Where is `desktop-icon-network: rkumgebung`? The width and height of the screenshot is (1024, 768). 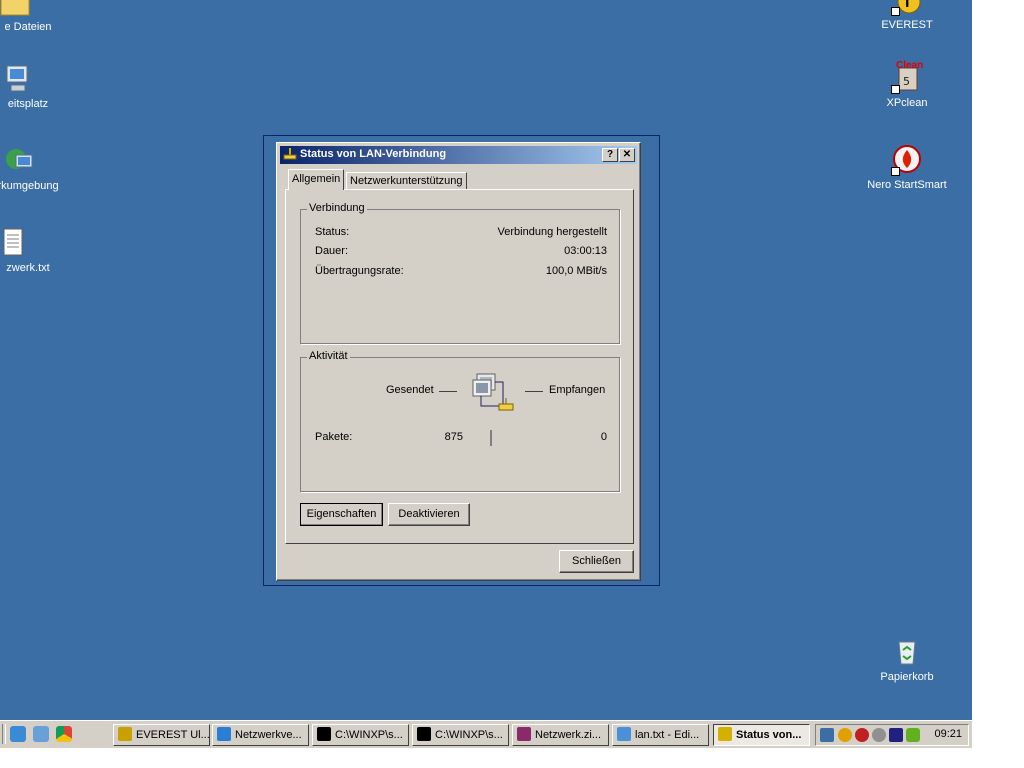
desktop-icon-network: rkumgebung is located at coordinates (36, 168).